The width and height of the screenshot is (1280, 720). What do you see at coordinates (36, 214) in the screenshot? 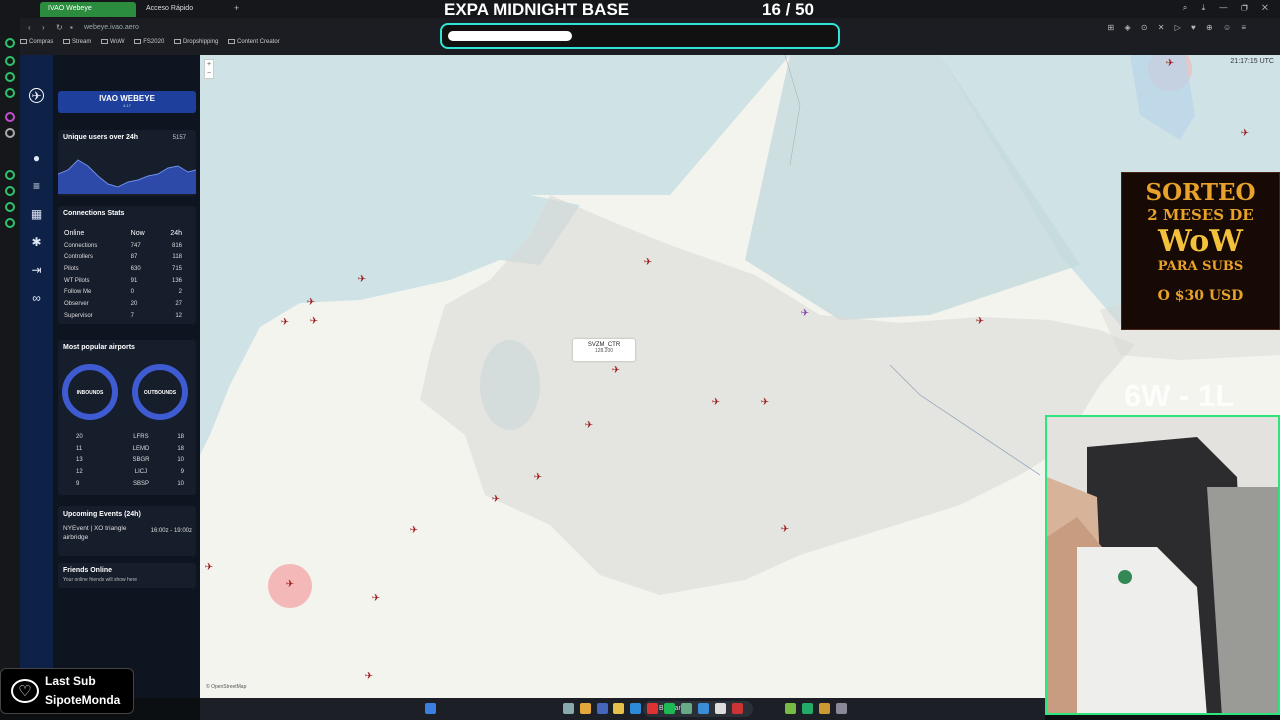
I see `calendar-icon: ▦` at bounding box center [36, 214].